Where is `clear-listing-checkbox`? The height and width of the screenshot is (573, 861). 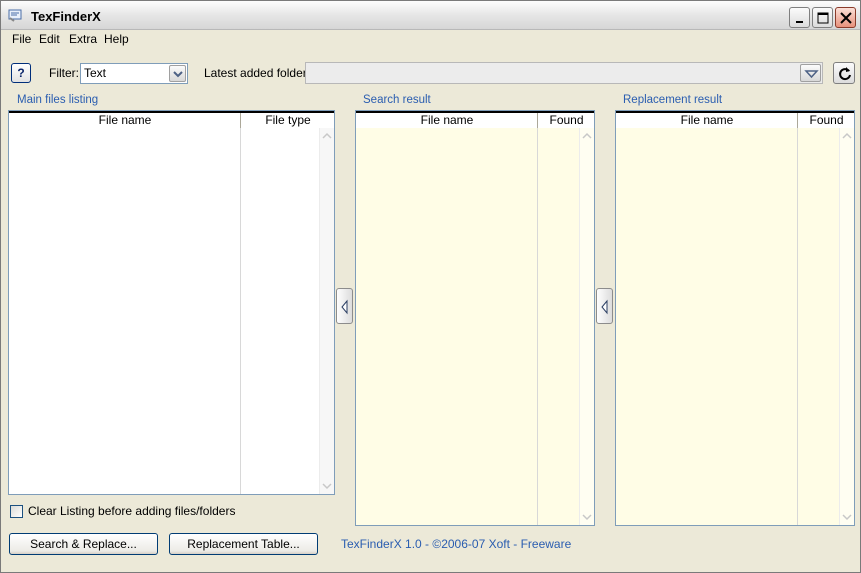
clear-listing-checkbox is located at coordinates (16, 511).